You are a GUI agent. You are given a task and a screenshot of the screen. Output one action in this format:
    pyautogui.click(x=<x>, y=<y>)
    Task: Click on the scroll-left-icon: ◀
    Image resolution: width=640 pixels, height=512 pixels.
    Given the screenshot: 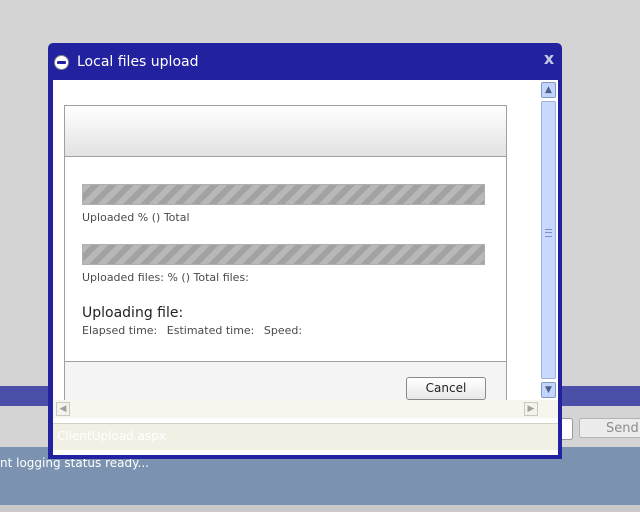 What is the action you would take?
    pyautogui.click(x=63, y=409)
    